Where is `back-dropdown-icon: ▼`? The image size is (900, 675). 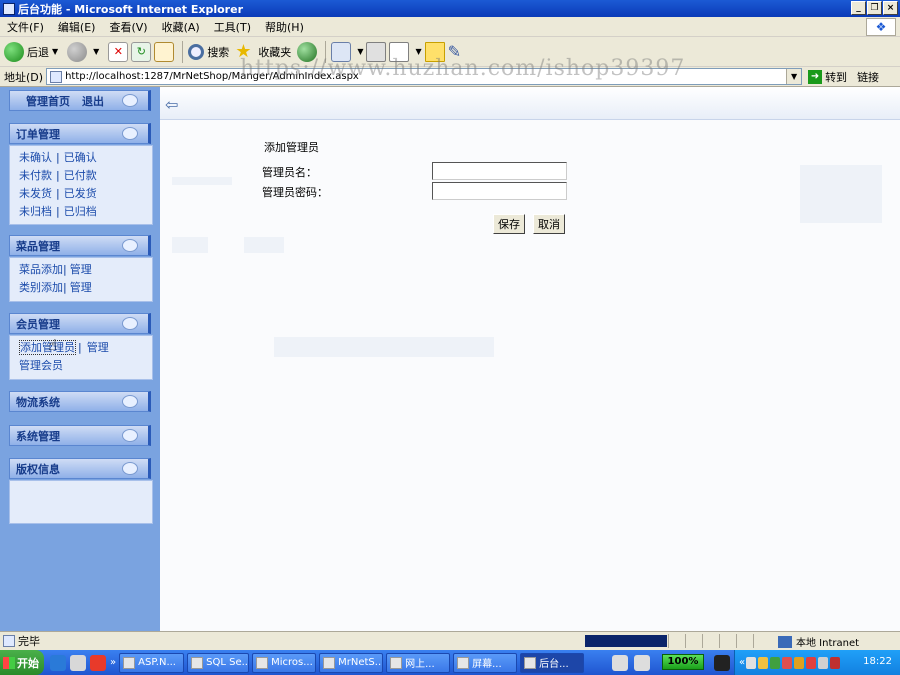
back-dropdown-icon: ▼ is located at coordinates (55, 51).